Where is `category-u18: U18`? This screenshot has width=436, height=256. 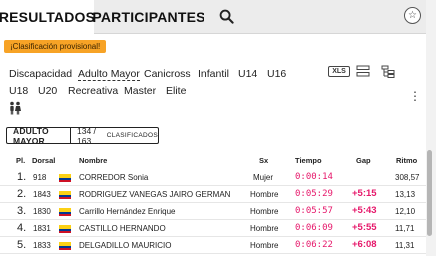
category-u18: U18 is located at coordinates (18, 91).